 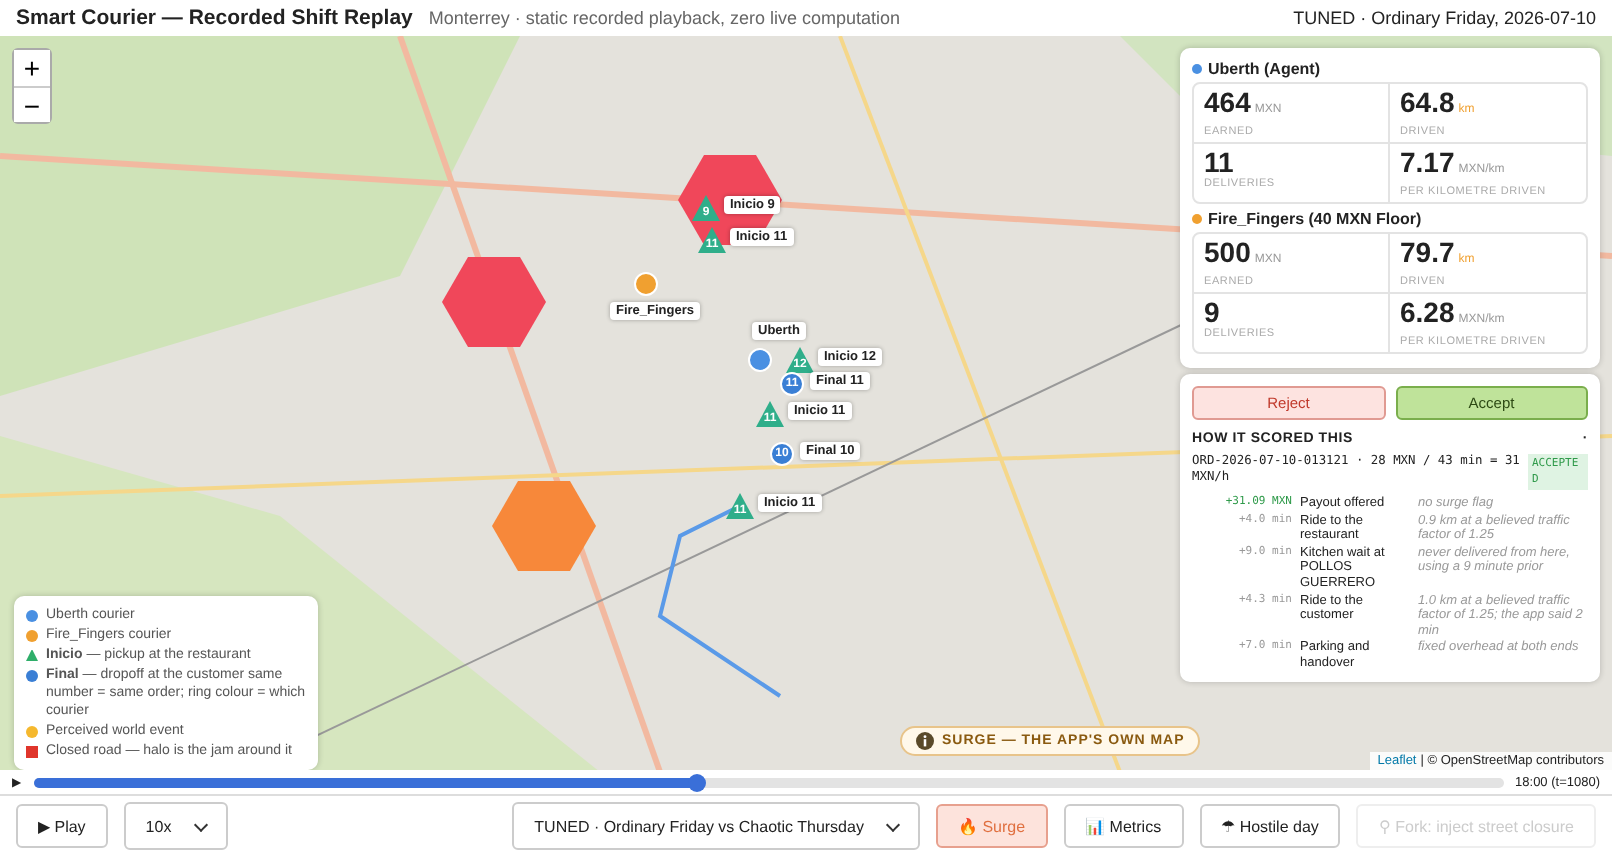 I want to click on app-title: Smart Courier — Recorded Shift Replay, so click(x=214, y=18).